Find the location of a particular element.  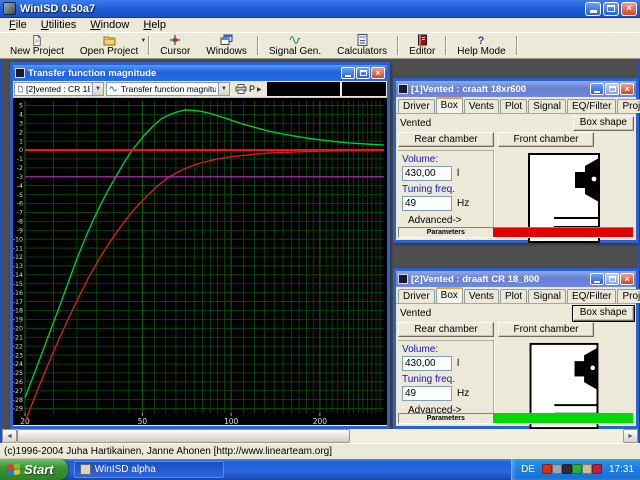

plot-window-title-bar: Transfer function magnitude × is located at coordinates (200, 73).